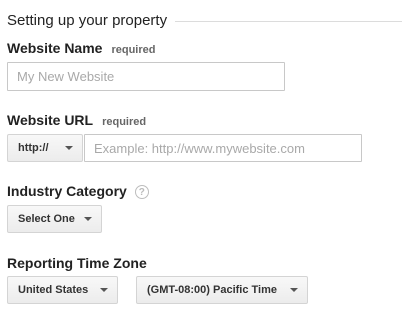 This screenshot has height=318, width=408. I want to click on timezone-dropdown: (GMT-08:00) Pacific Time, so click(222, 290).